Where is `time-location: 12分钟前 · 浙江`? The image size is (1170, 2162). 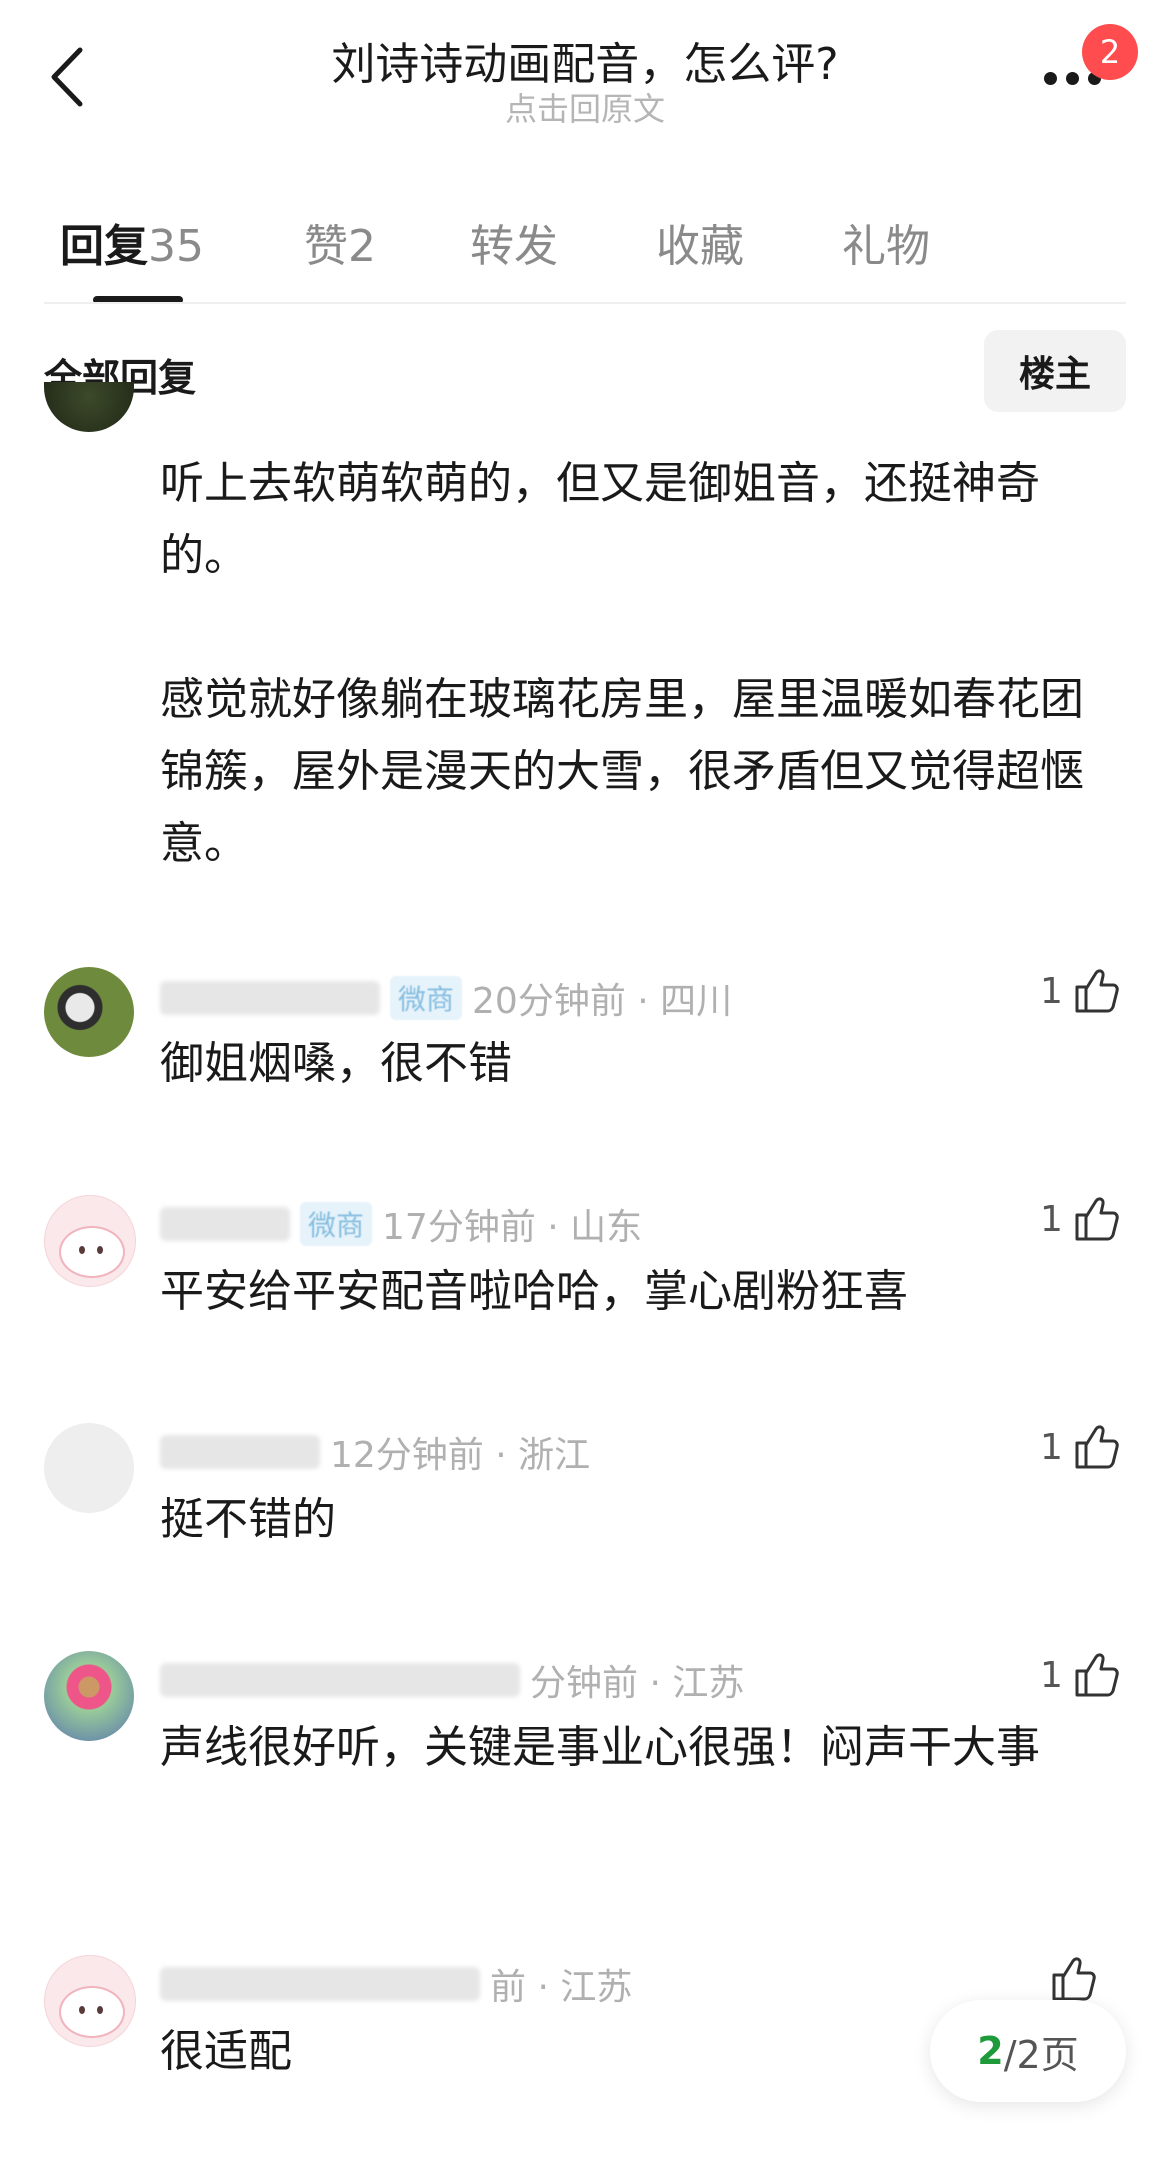 time-location: 12分钟前 · 浙江 is located at coordinates (460, 1455).